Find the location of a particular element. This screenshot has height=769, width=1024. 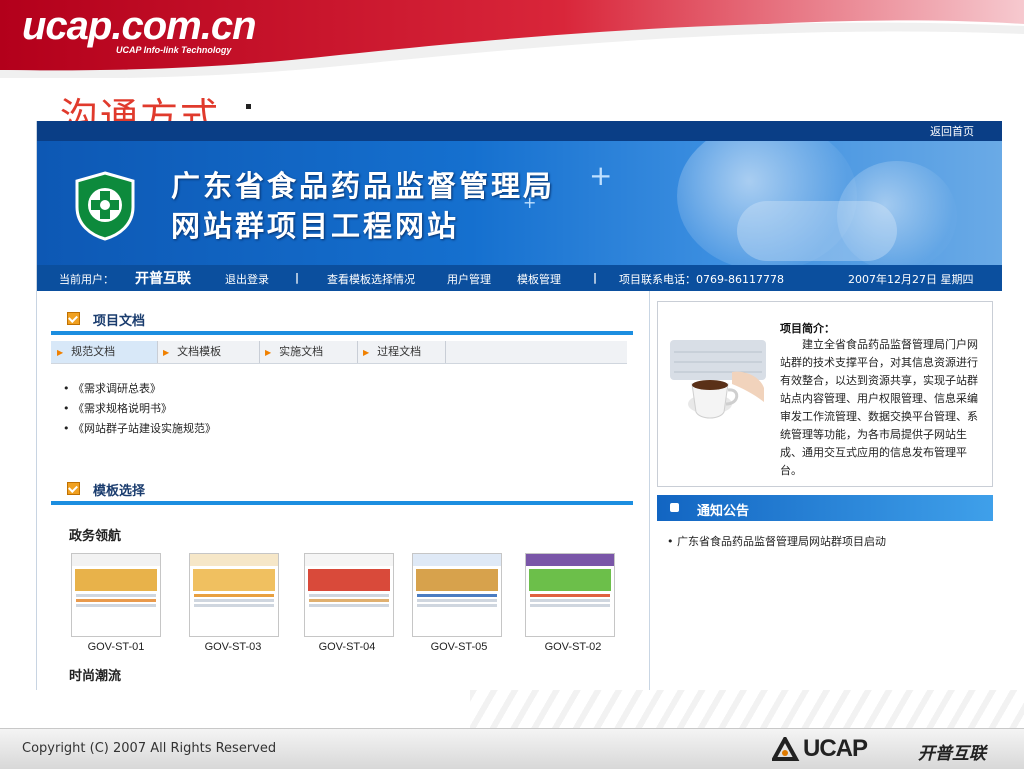

template-label: GOV-ST-01 is located at coordinates (116, 647).